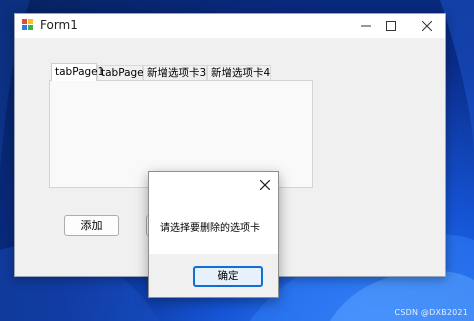 The image size is (474, 321). What do you see at coordinates (230, 26) in the screenshot?
I see `title-bar: Form1` at bounding box center [230, 26].